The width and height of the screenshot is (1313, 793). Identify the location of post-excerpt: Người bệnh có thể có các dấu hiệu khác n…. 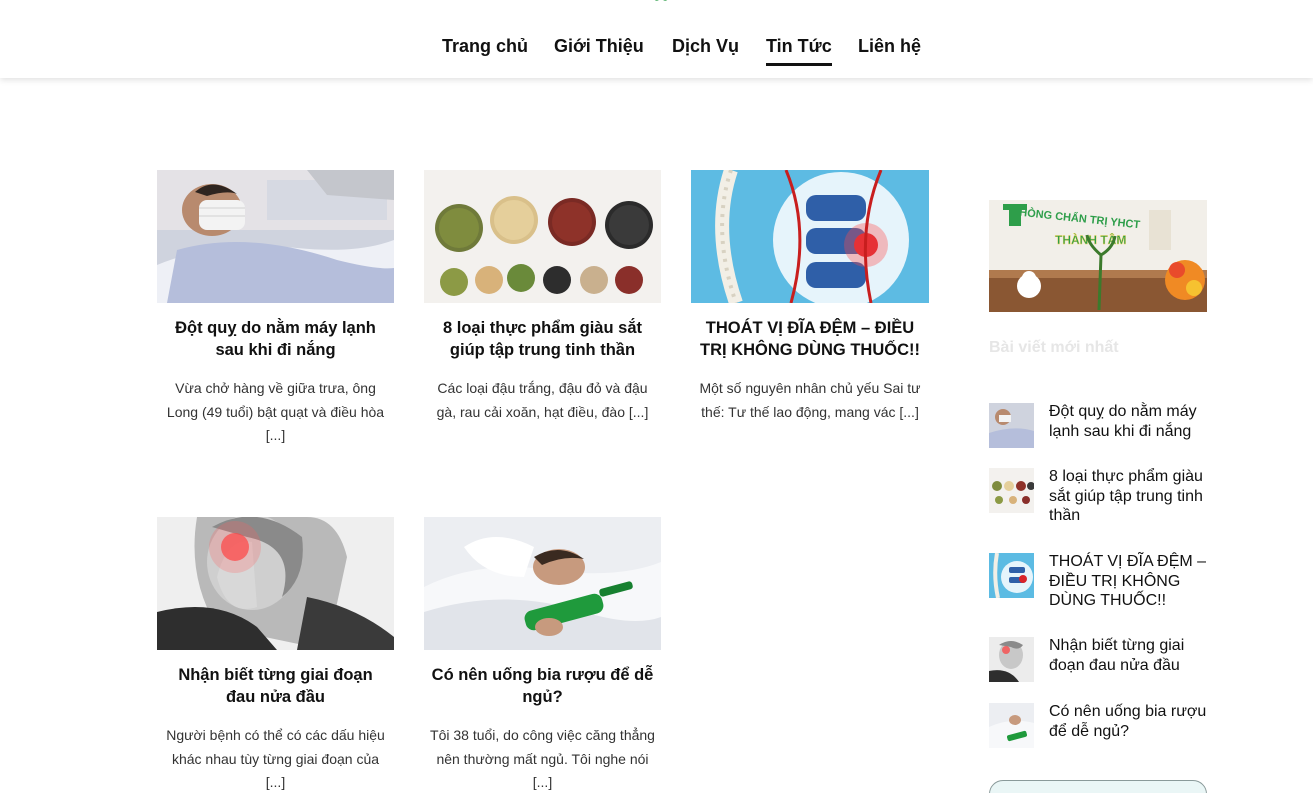
(275, 758).